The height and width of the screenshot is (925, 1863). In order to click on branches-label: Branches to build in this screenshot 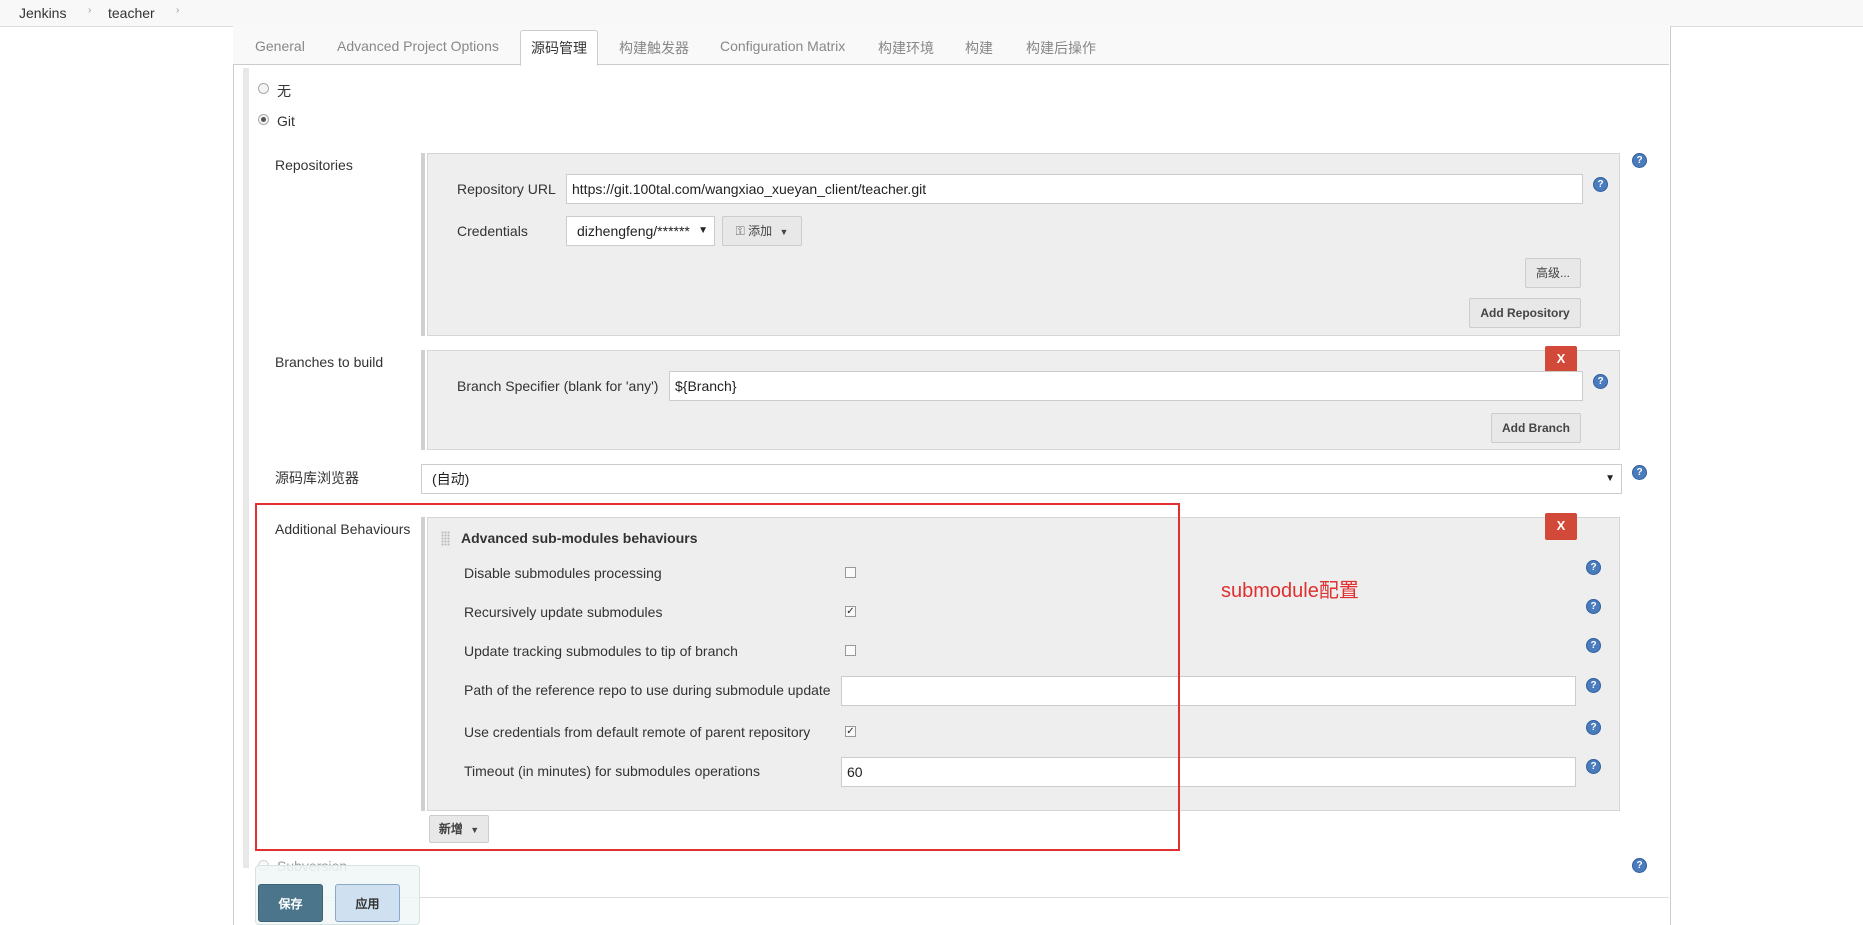, I will do `click(329, 362)`.